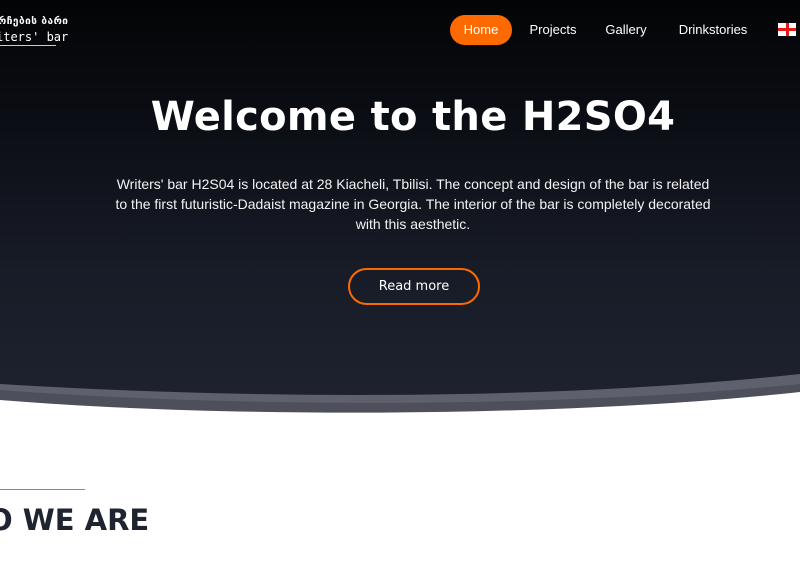  I want to click on main-navigation: Home Projects Gallery Drinkstories, so click(400, 30).